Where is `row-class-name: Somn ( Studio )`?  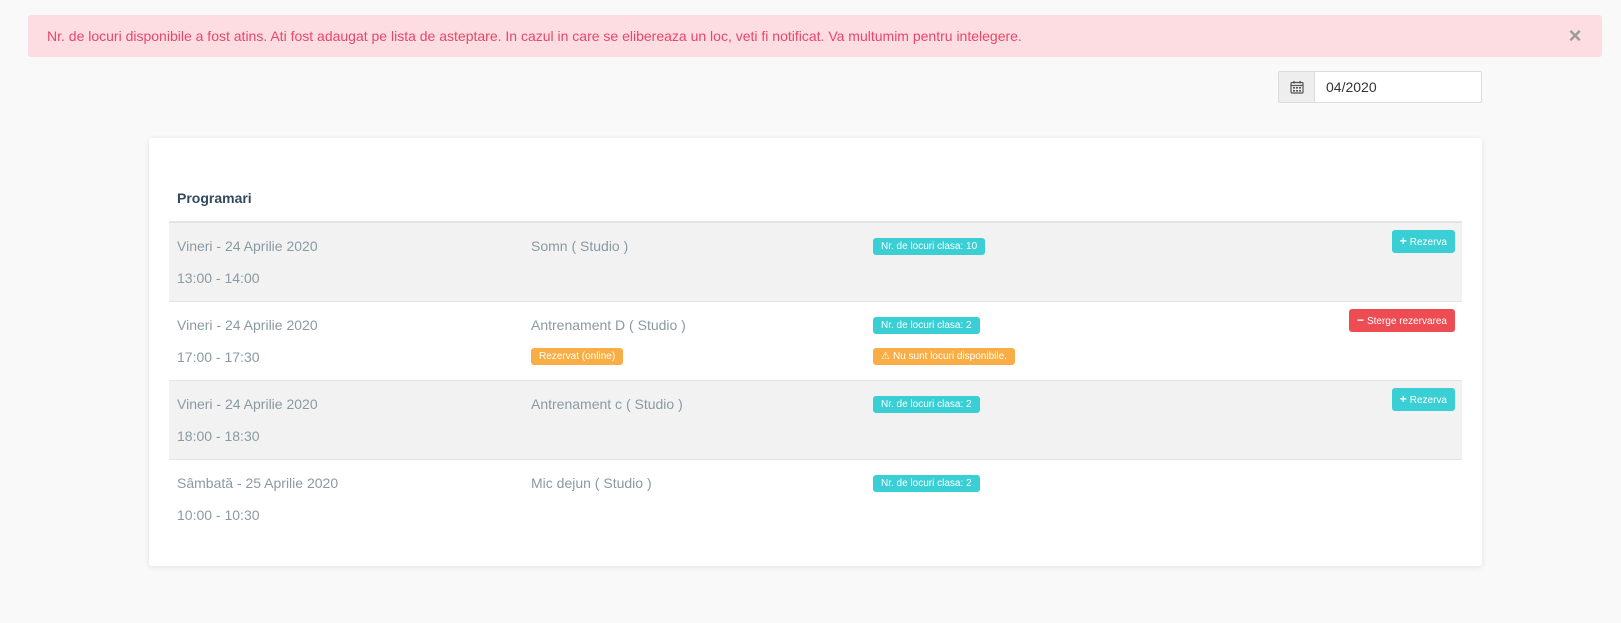 row-class-name: Somn ( Studio ) is located at coordinates (580, 246).